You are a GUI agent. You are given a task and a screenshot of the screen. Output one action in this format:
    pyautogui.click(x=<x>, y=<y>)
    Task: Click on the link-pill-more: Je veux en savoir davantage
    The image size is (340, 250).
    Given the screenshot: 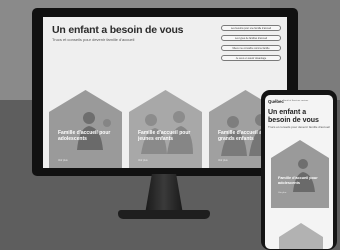 What is the action you would take?
    pyautogui.click(x=251, y=58)
    